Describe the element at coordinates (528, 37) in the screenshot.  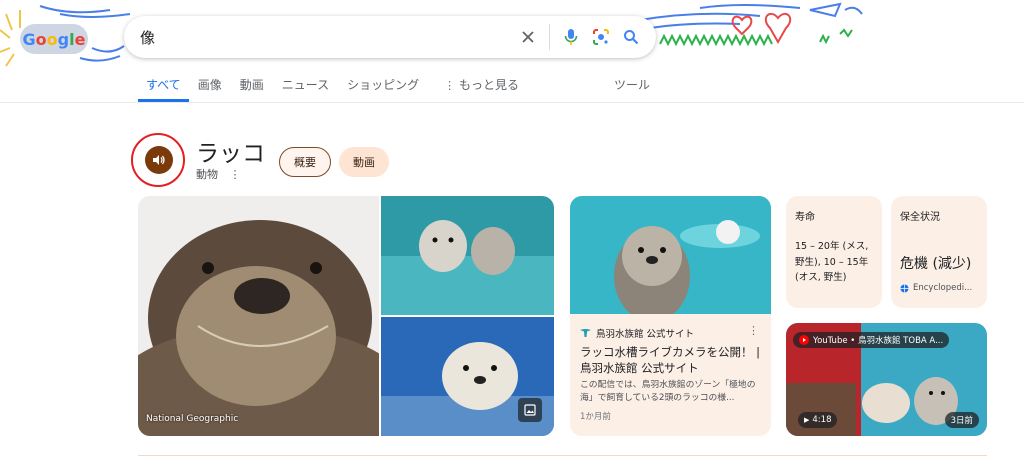
I see `close-icon` at that location.